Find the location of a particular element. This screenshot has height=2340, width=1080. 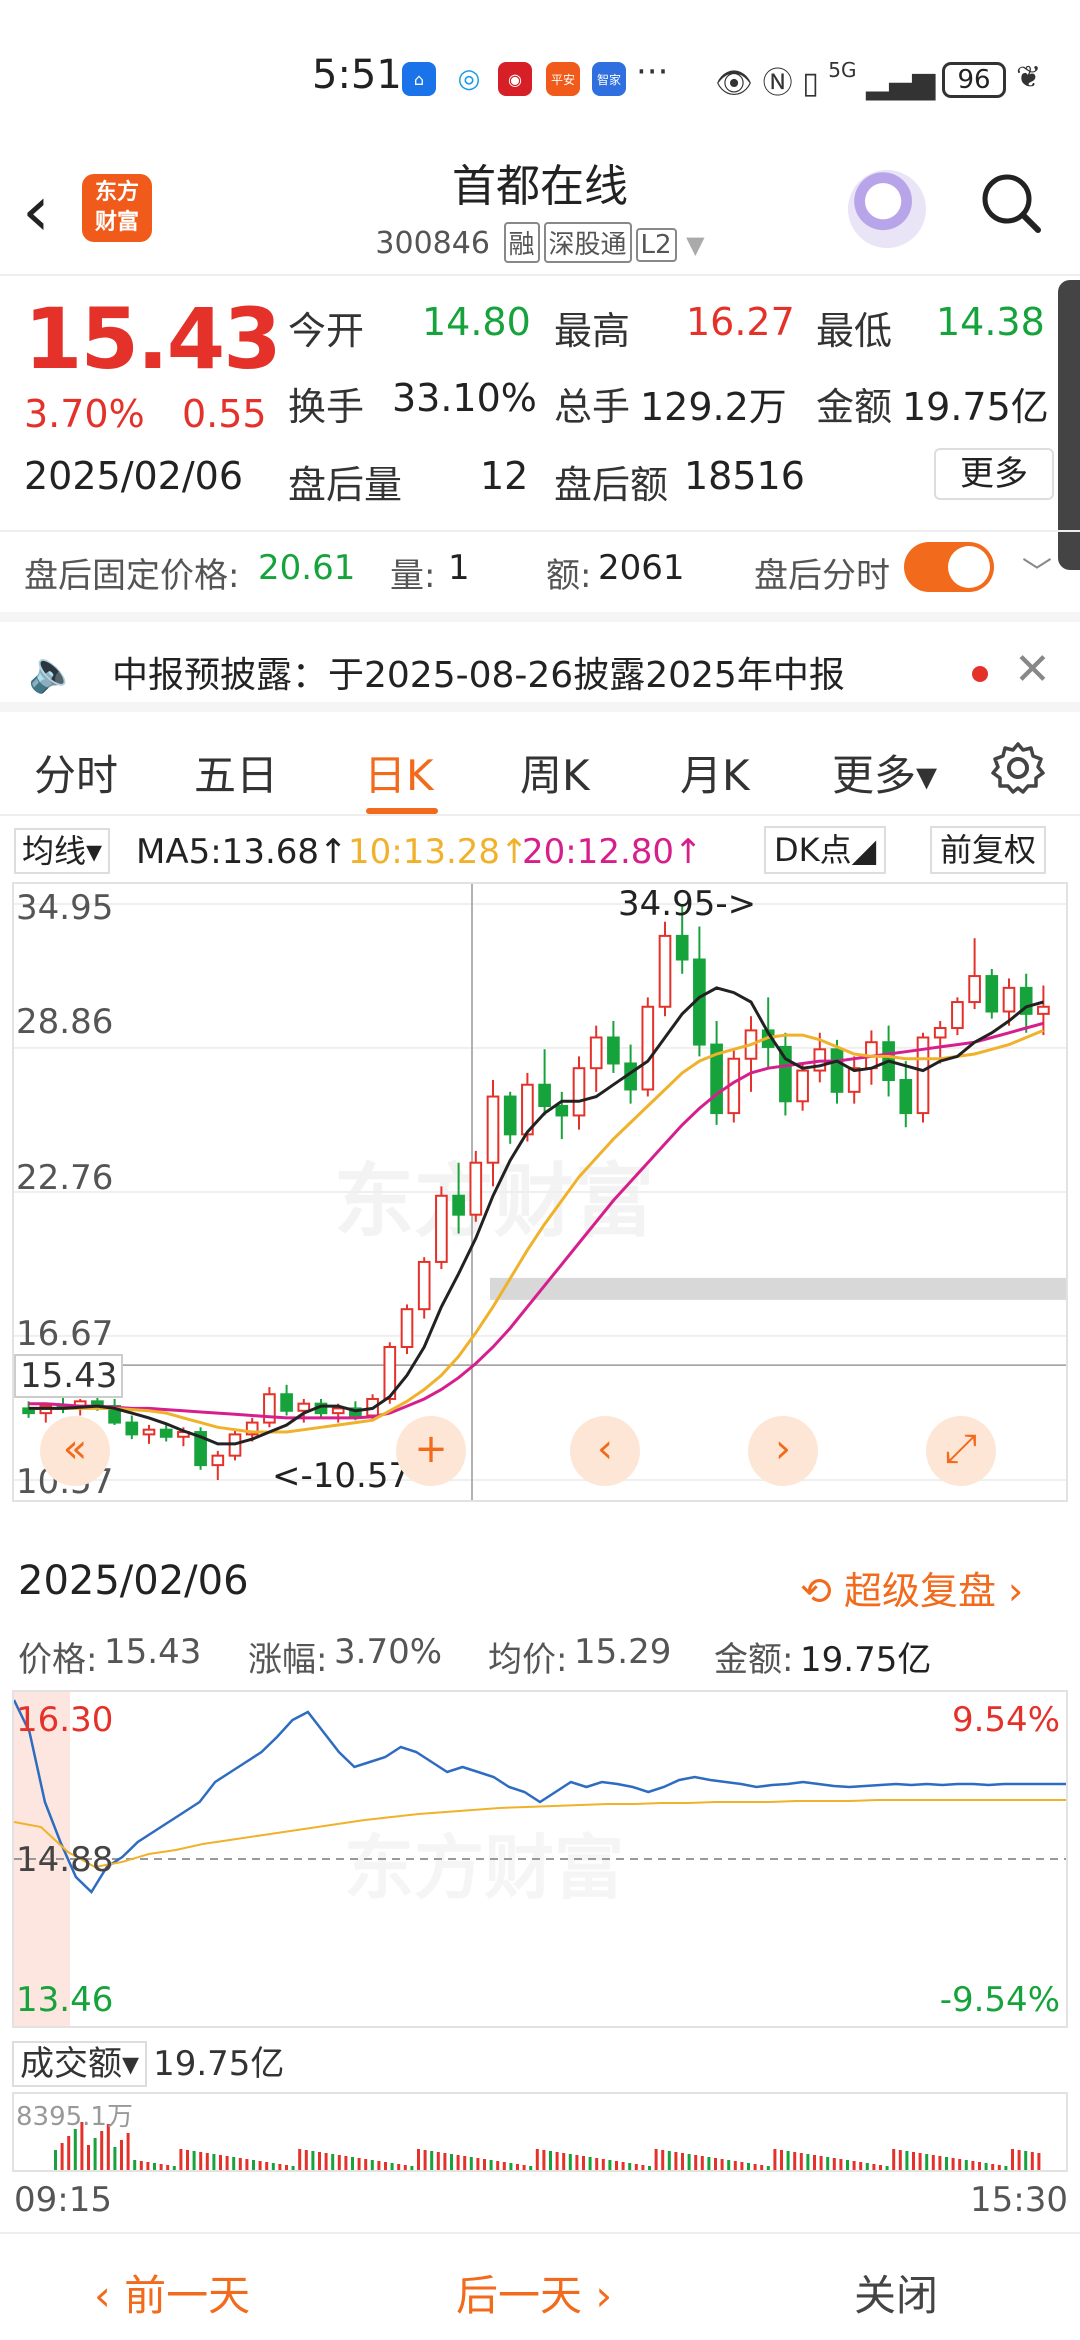

close-button: 关闭 is located at coordinates (896, 2292).